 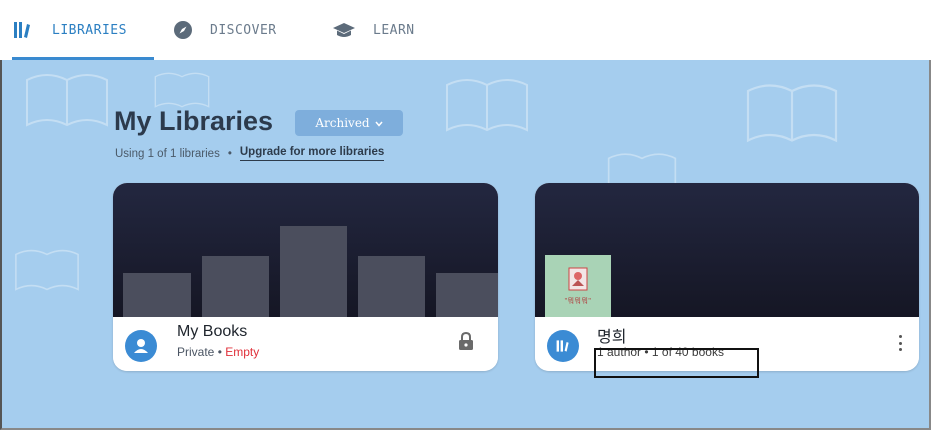 I want to click on tab-discover: DISCOVER, so click(x=224, y=30).